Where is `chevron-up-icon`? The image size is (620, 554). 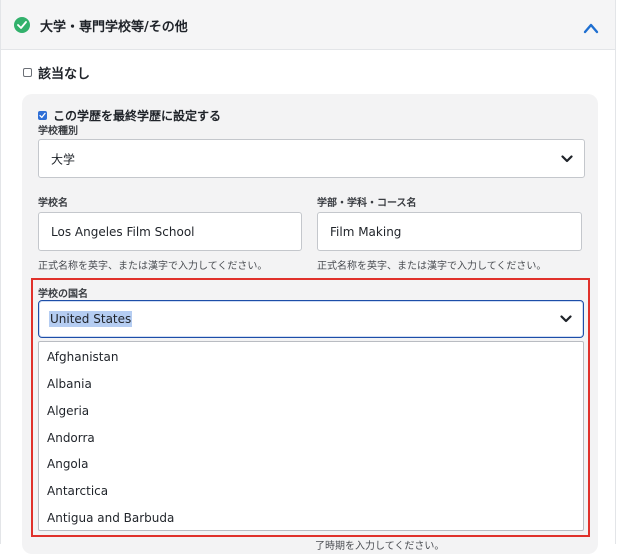
chevron-up-icon is located at coordinates (591, 26).